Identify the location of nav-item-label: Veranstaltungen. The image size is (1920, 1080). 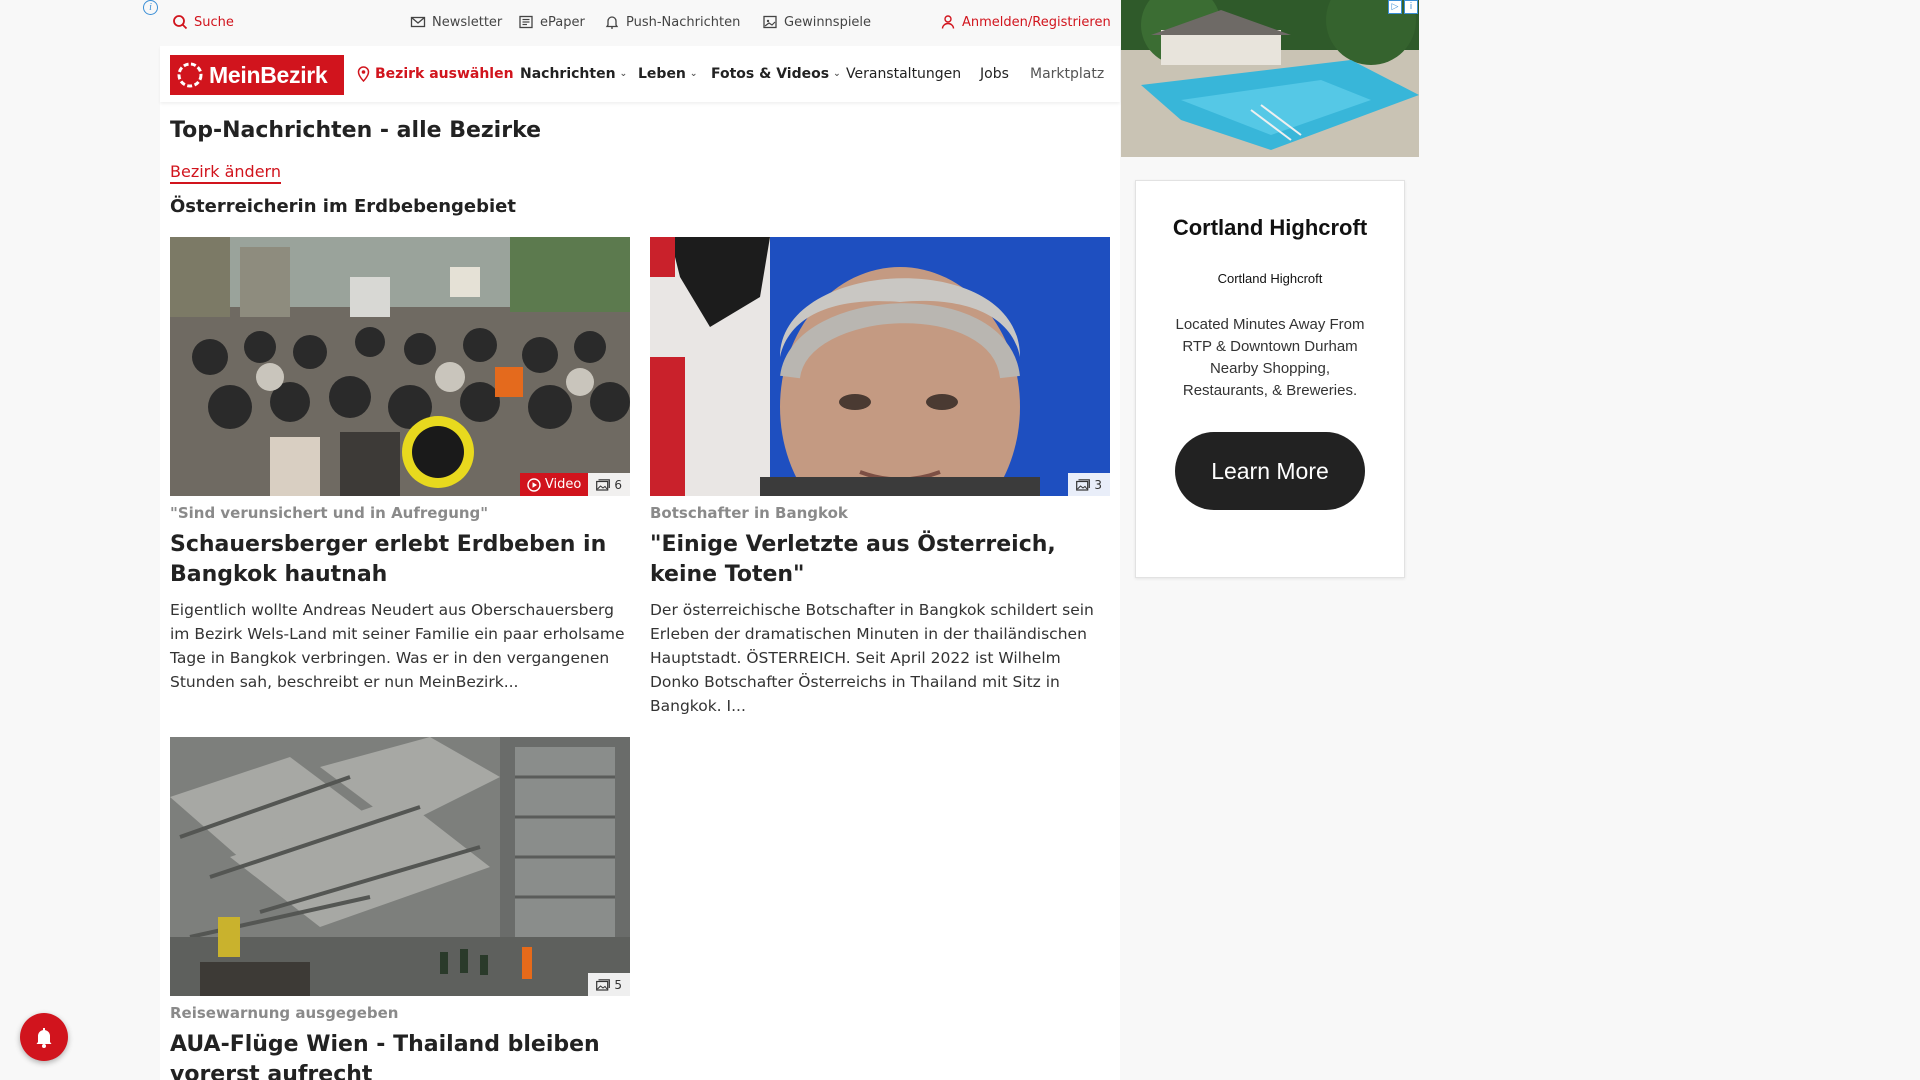
(904, 74).